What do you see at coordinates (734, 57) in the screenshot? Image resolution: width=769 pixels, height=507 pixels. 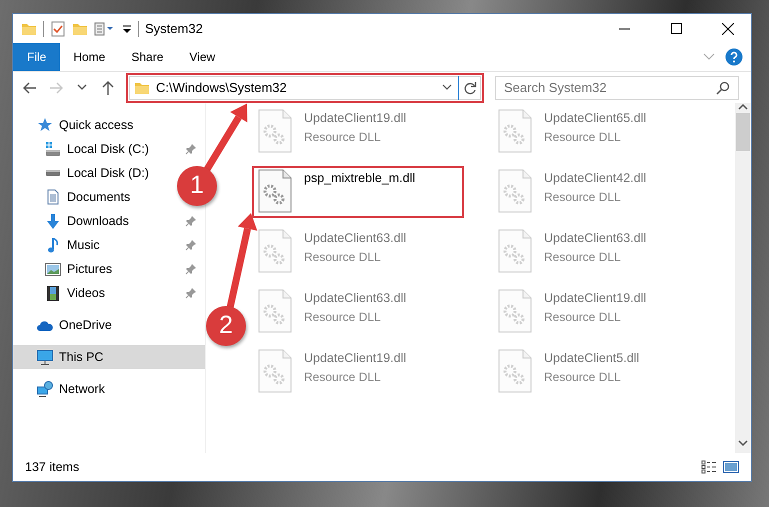 I see `help-icon` at bounding box center [734, 57].